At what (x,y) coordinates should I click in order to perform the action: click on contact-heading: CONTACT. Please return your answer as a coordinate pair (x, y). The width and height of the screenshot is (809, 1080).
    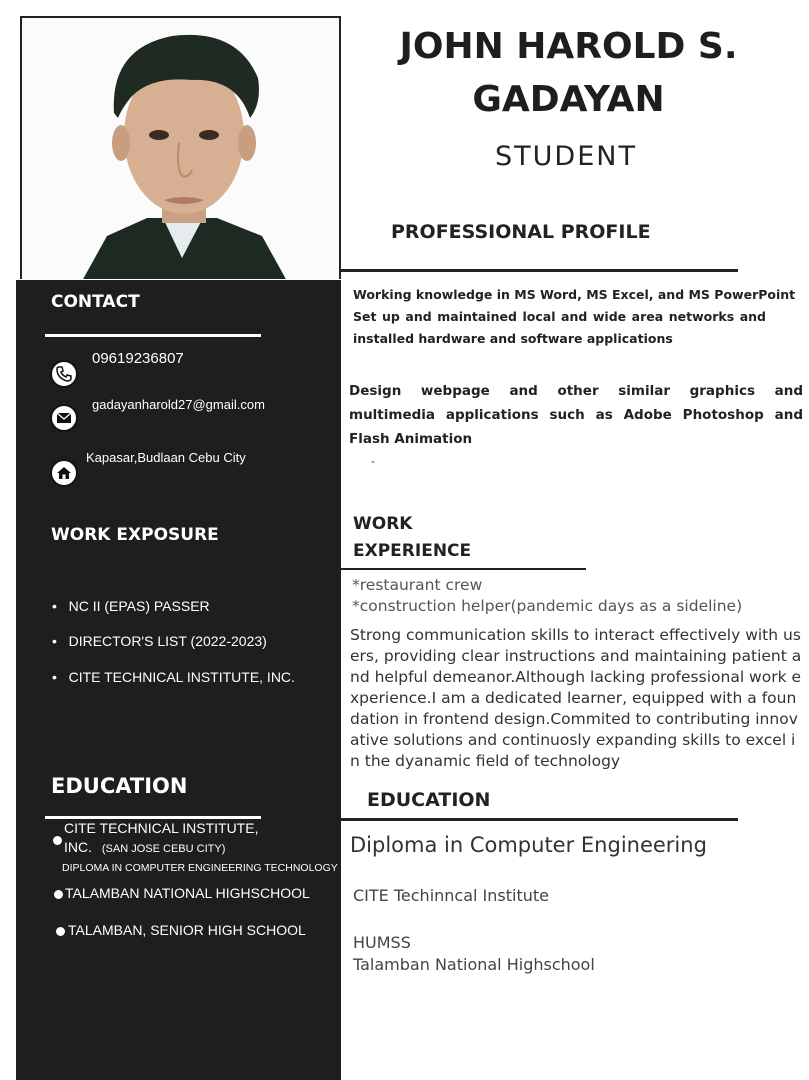
    Looking at the image, I should click on (95, 302).